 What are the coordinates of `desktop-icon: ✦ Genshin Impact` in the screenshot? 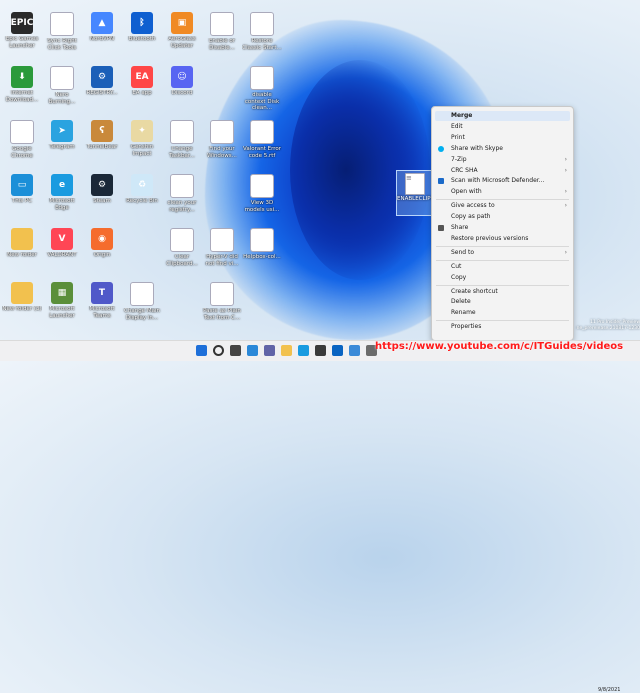 It's located at (142, 144).